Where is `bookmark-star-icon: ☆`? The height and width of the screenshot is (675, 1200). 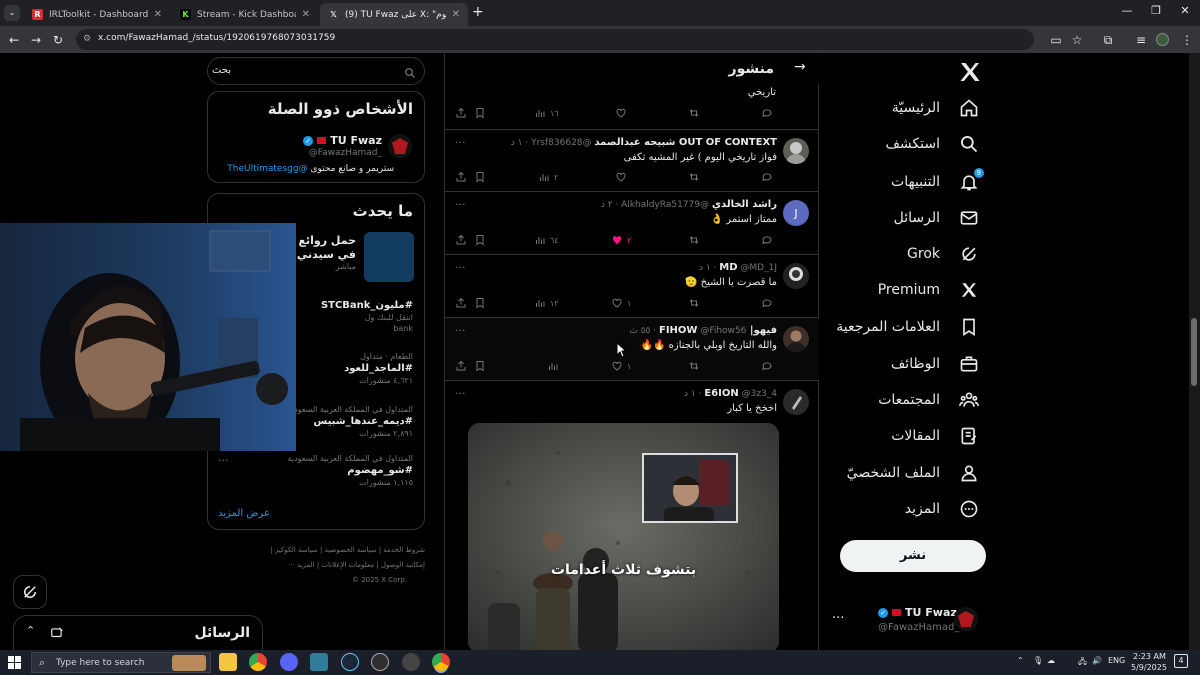
bookmark-star-icon: ☆ is located at coordinates (1077, 40).